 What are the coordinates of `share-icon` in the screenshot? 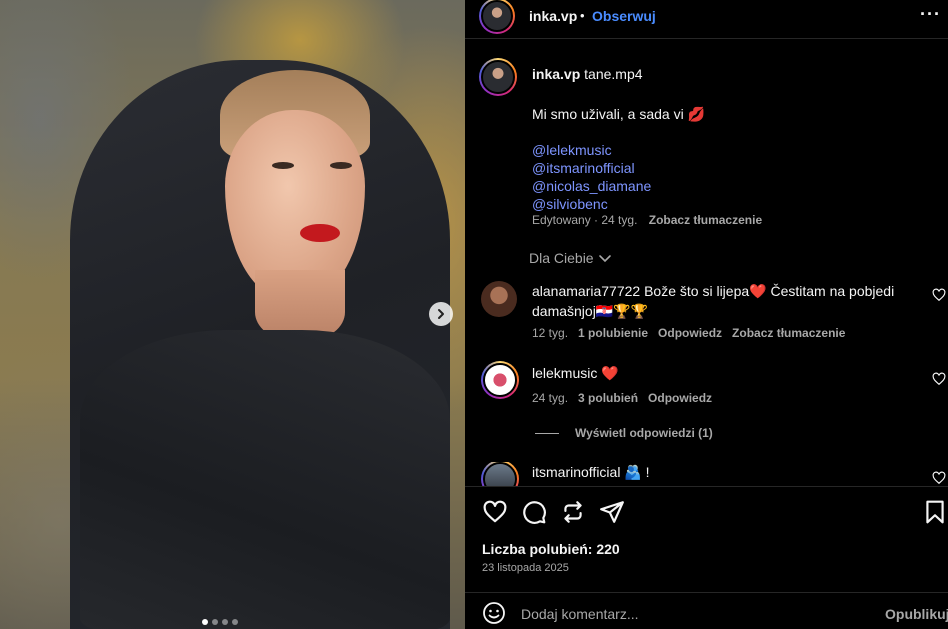 It's located at (612, 512).